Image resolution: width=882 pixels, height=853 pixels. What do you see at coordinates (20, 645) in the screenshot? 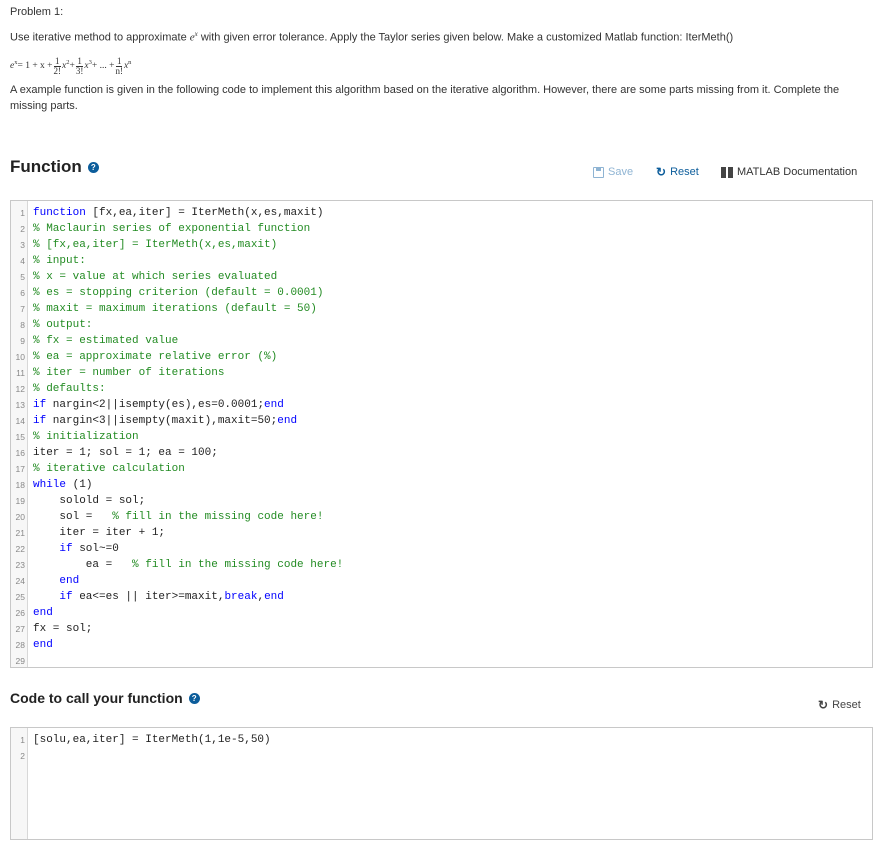
I see `line-number: 28` at bounding box center [20, 645].